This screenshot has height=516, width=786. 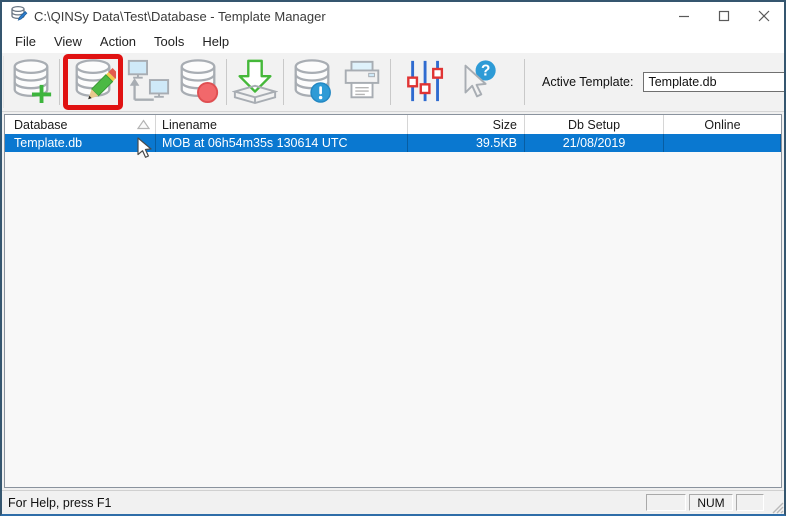 I want to click on status-help-text: For Help, press F1, so click(x=60, y=502).